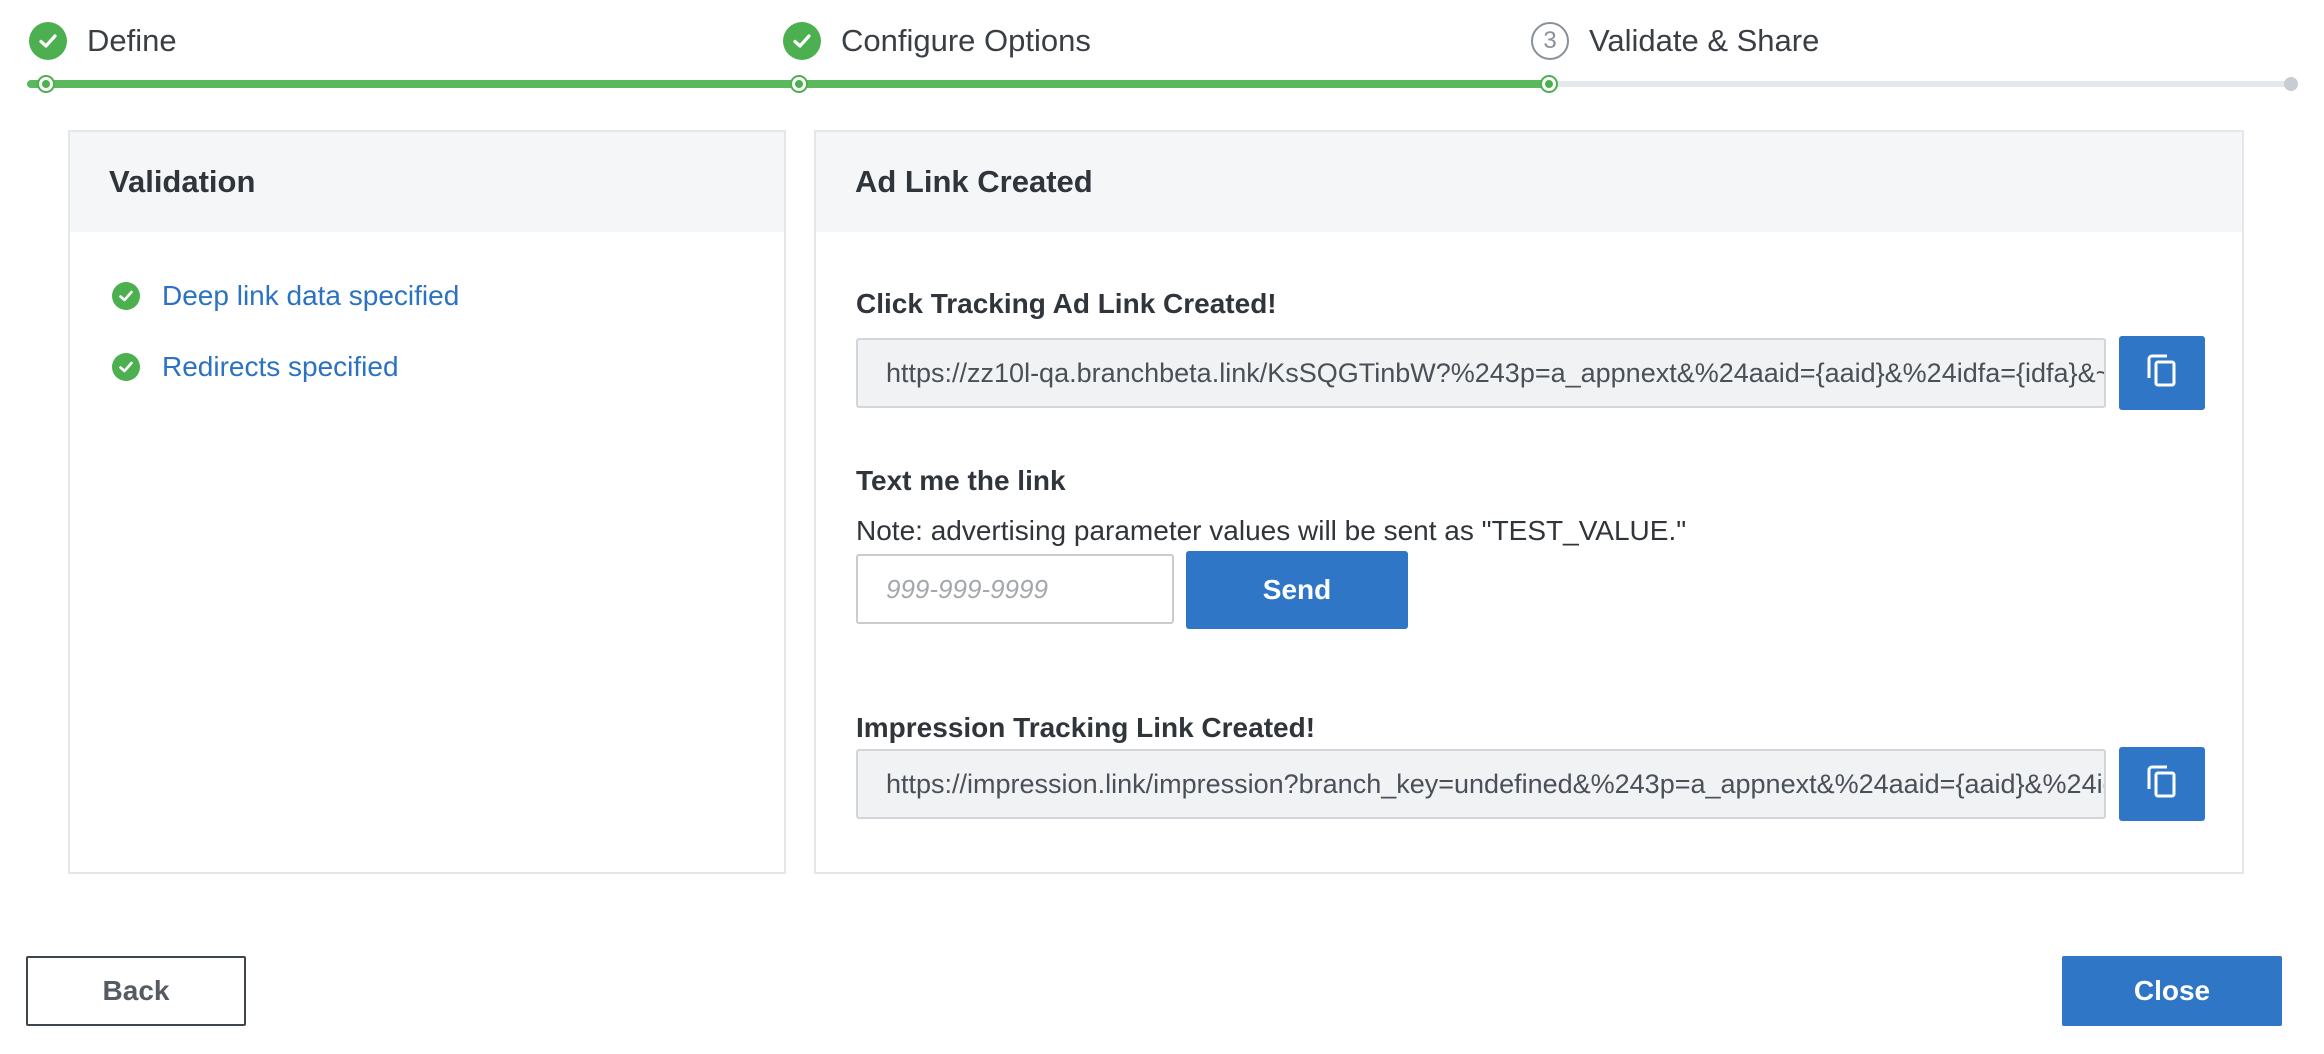 The height and width of the screenshot is (1054, 2324). What do you see at coordinates (280, 367) in the screenshot?
I see `validation-item-label: Redirects specified` at bounding box center [280, 367].